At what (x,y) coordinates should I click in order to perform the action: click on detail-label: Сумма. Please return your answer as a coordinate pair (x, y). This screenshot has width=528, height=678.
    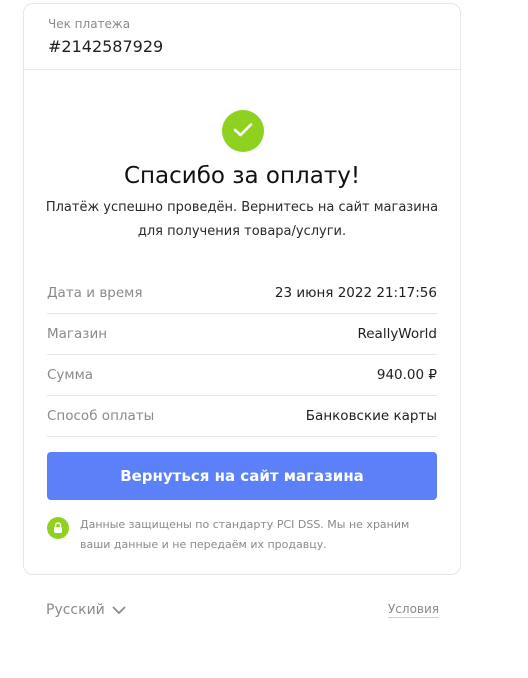
    Looking at the image, I should click on (70, 375).